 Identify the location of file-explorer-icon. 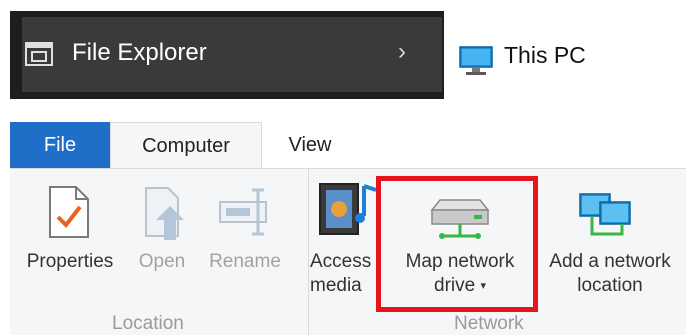
(39, 54).